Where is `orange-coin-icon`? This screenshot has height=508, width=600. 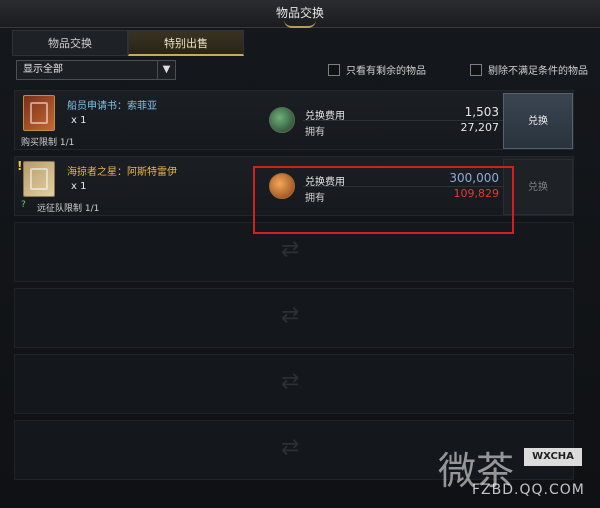 orange-coin-icon is located at coordinates (282, 186).